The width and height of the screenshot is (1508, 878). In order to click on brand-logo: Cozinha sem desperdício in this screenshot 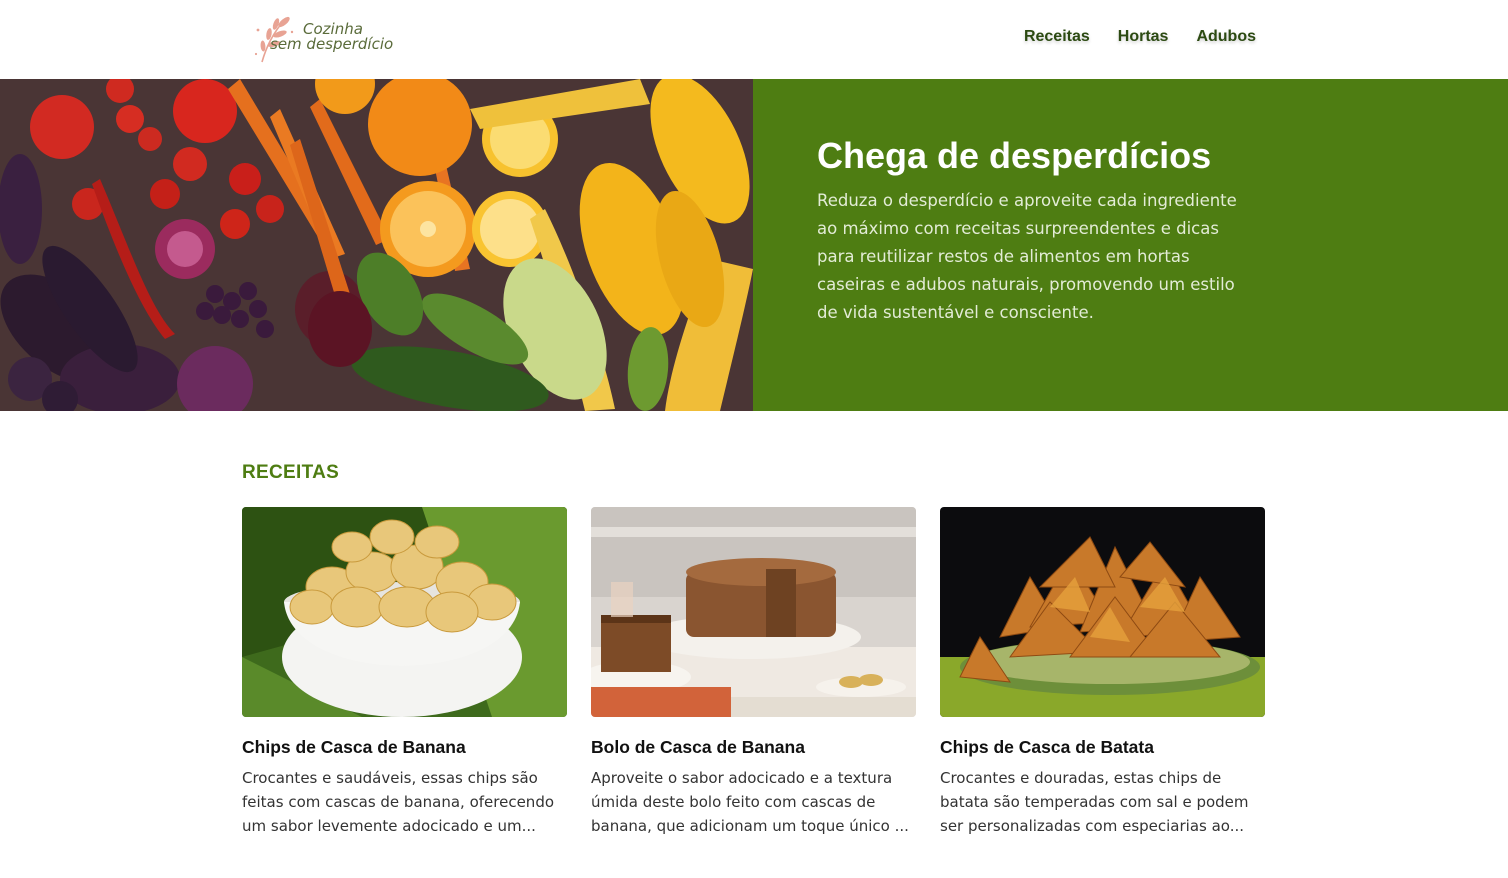, I will do `click(330, 38)`.